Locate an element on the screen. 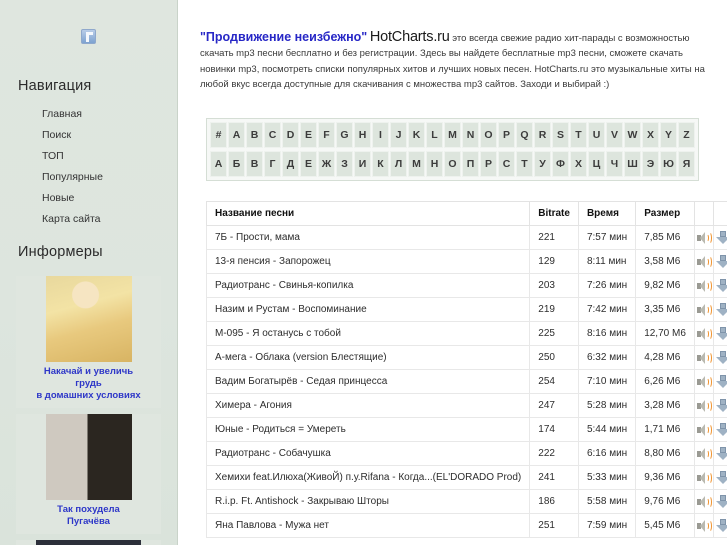  alpha-cell-l-lat: L is located at coordinates (434, 135).